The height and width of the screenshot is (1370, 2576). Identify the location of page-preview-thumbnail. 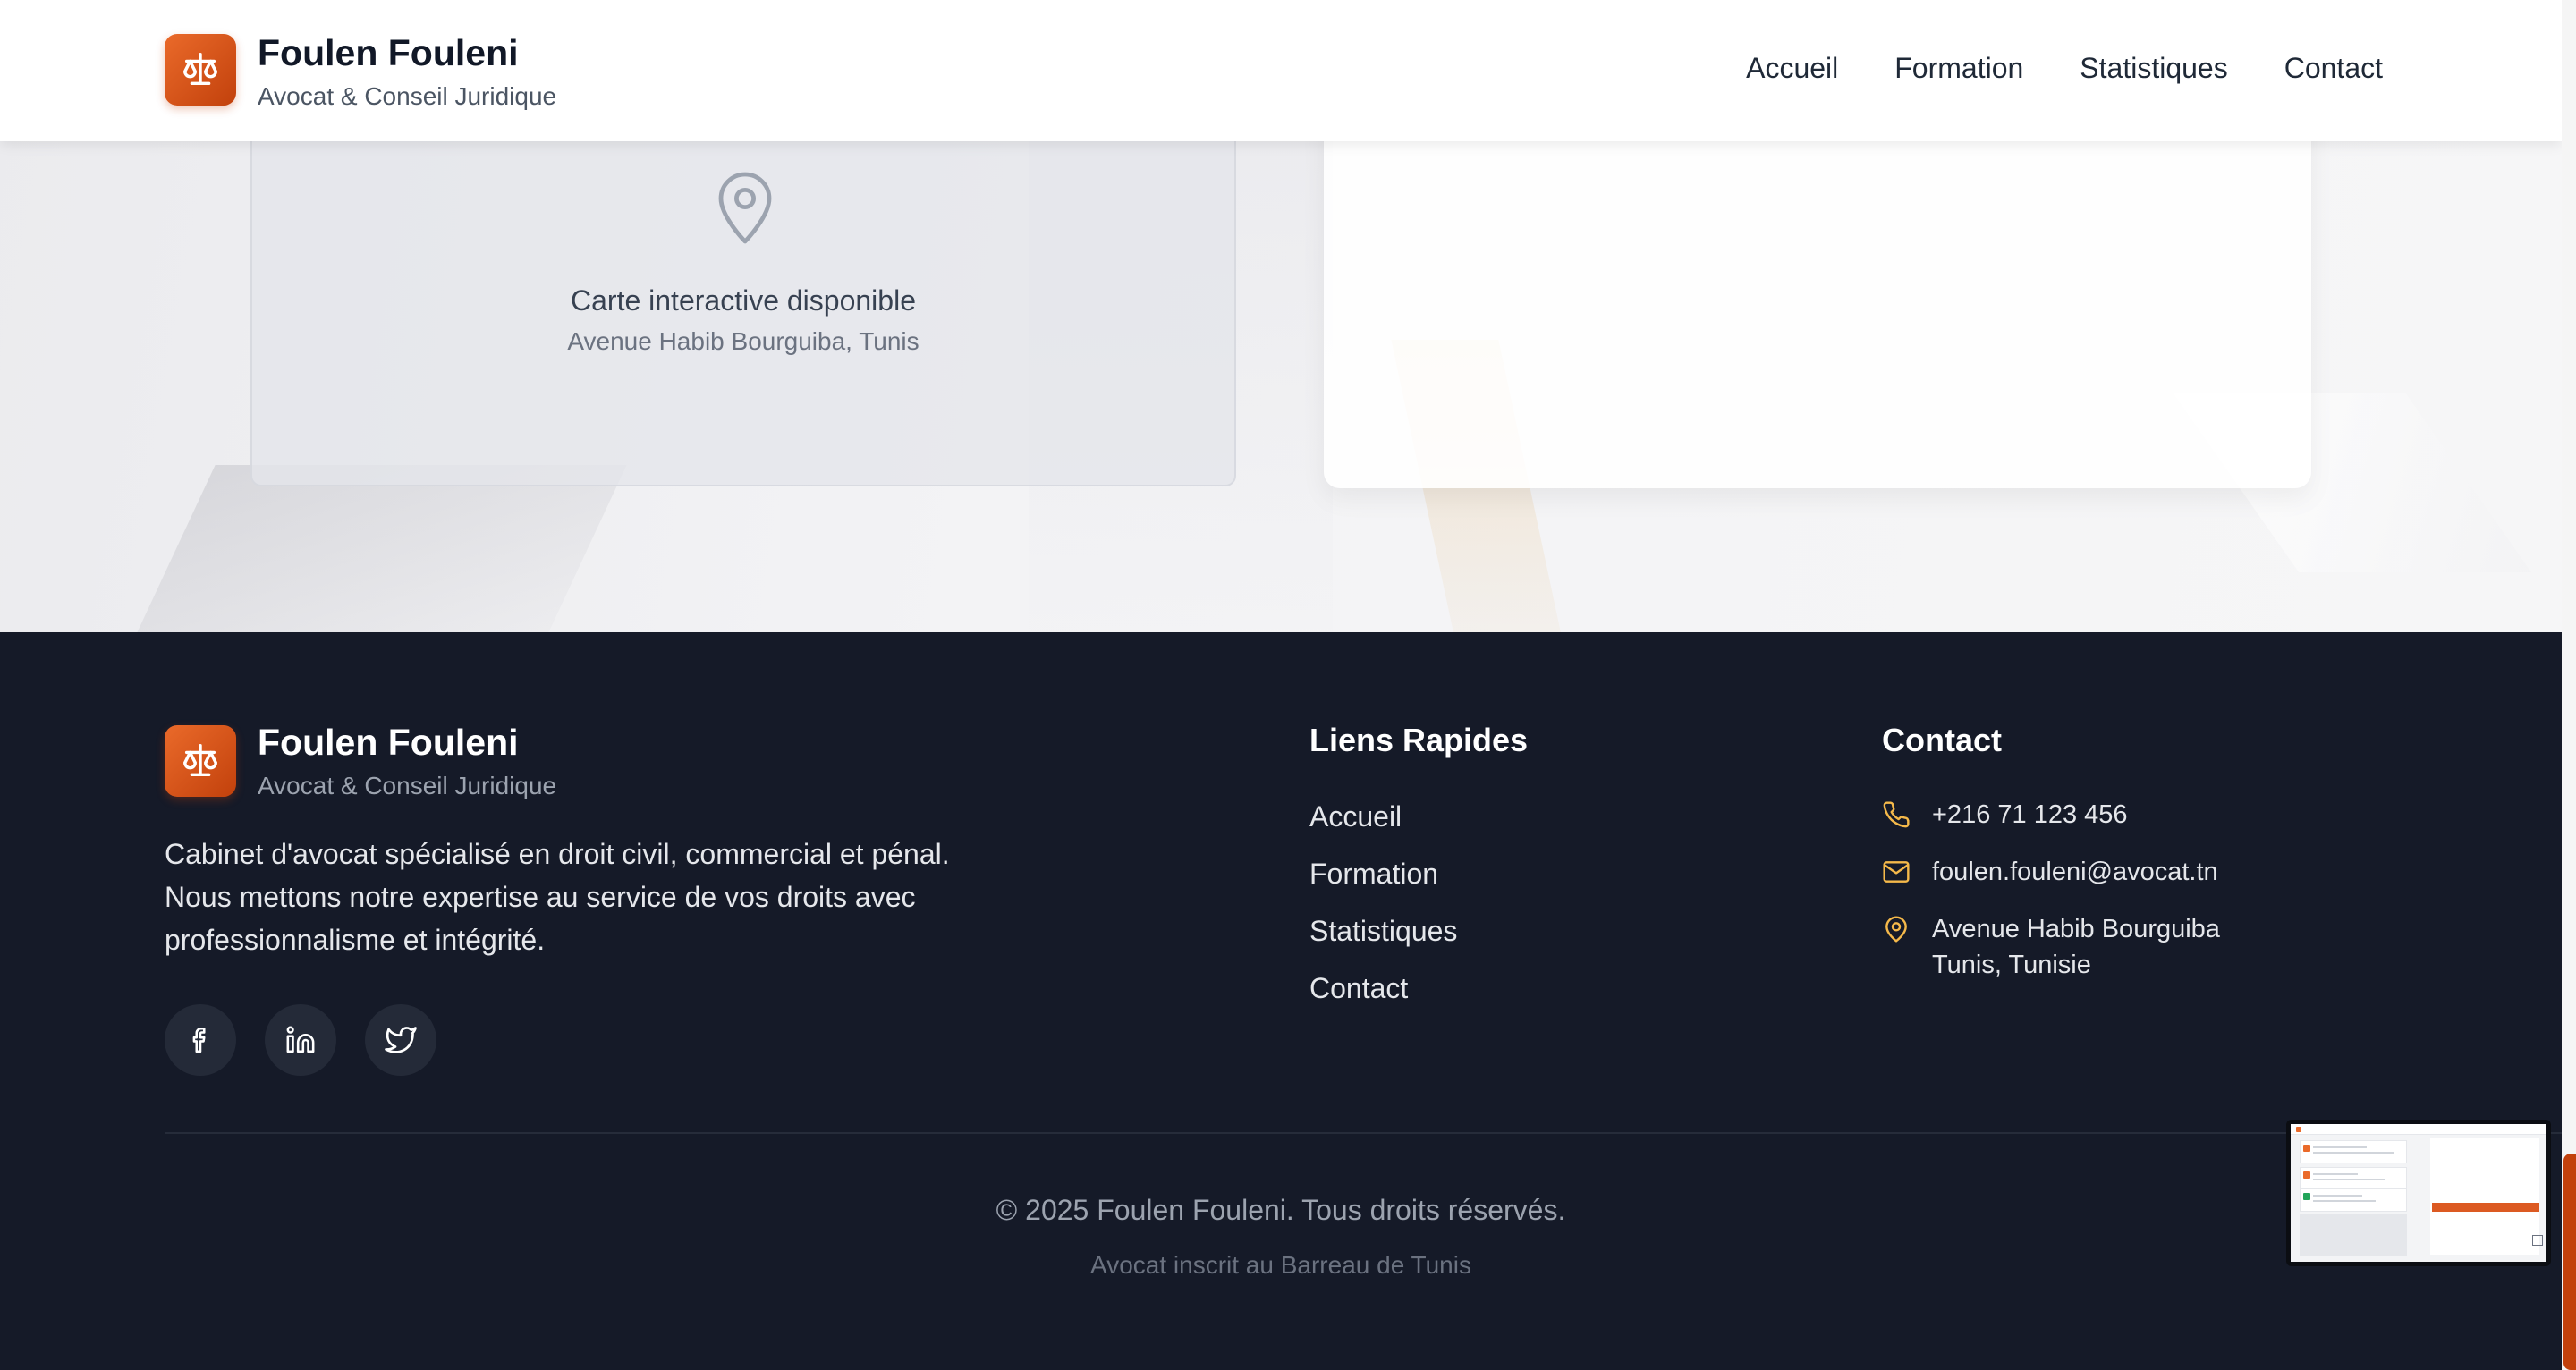
(2418, 1193).